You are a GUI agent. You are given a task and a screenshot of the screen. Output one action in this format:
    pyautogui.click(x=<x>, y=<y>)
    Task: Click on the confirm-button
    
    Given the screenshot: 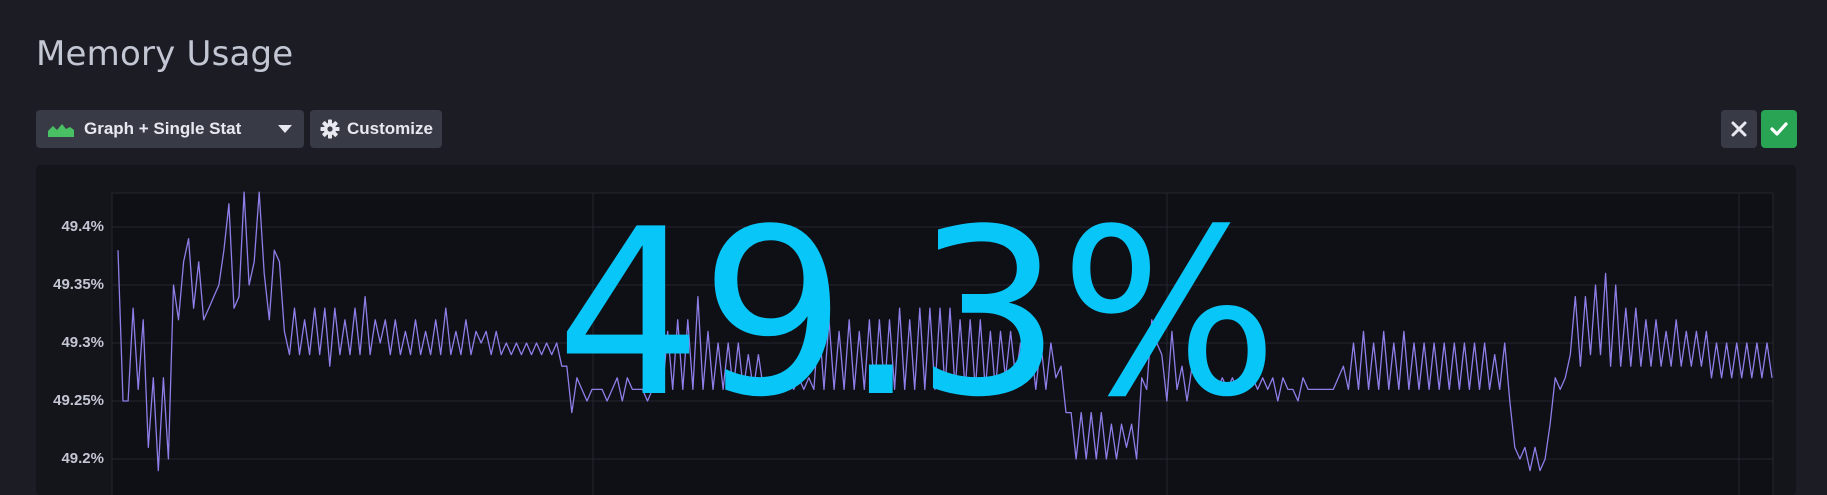 What is the action you would take?
    pyautogui.click(x=1779, y=129)
    